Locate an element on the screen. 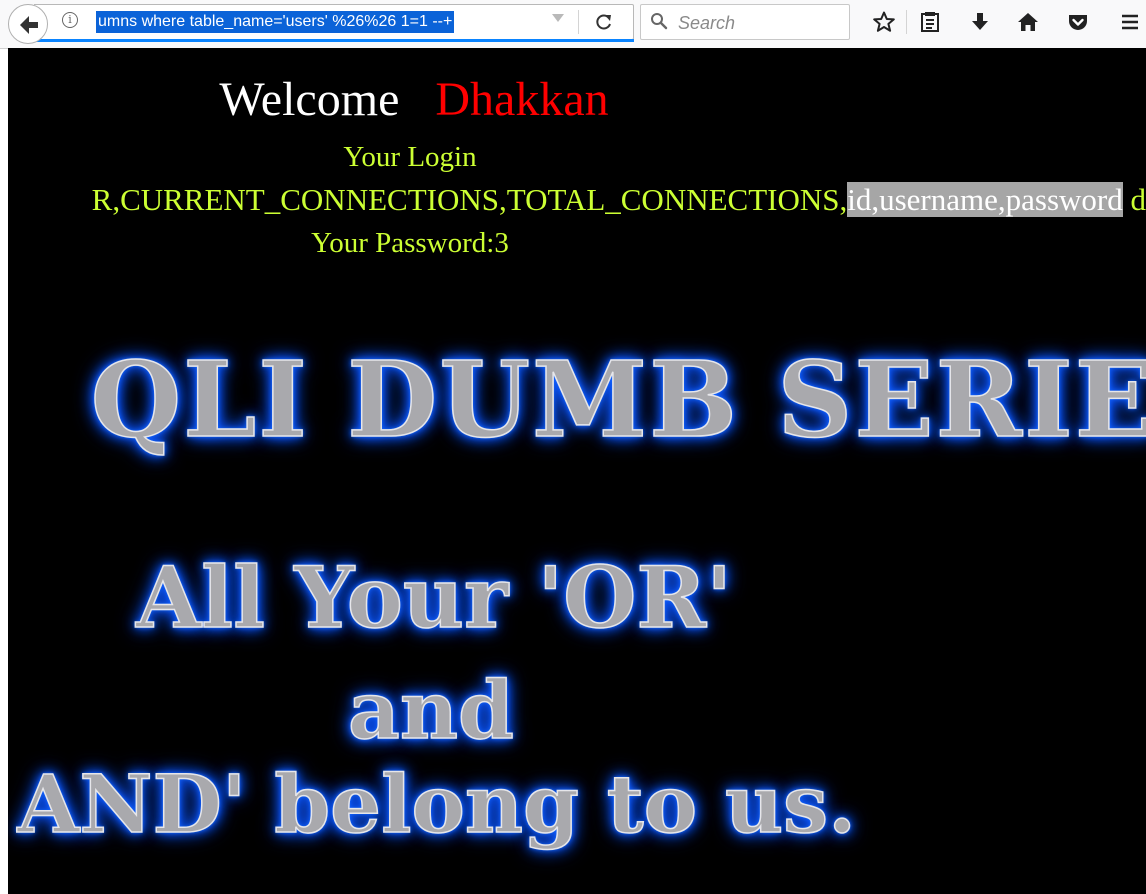  star-icon is located at coordinates (884, 22).